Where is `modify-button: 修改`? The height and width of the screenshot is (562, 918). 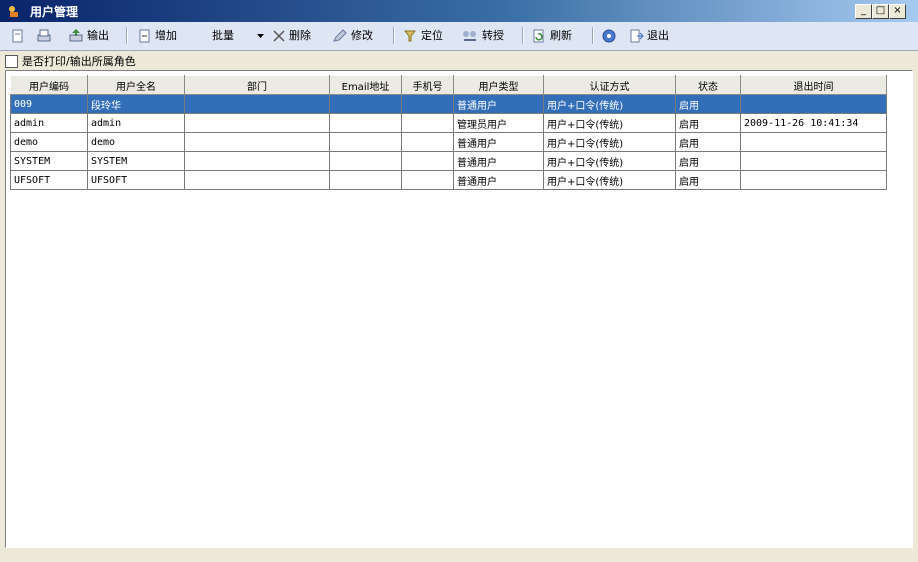 modify-button: 修改 is located at coordinates (352, 36).